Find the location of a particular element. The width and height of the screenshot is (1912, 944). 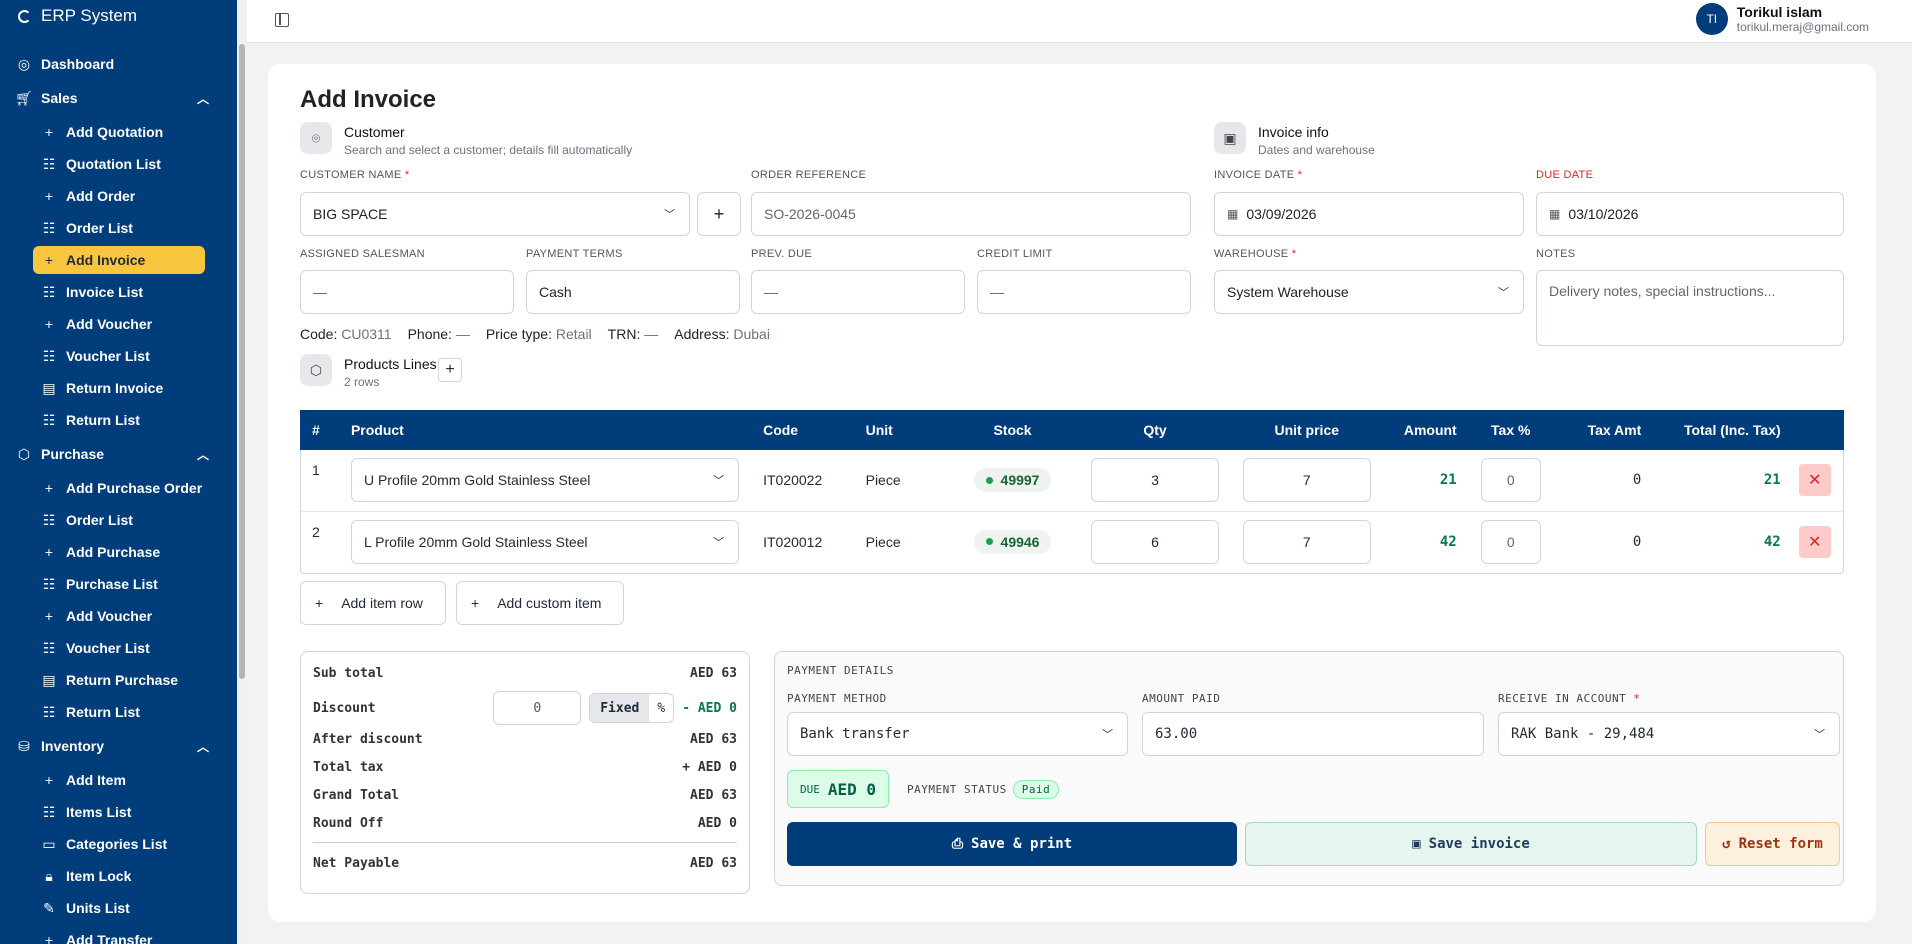

sidebar-item-return-list: ☷ Return List is located at coordinates (119, 420).